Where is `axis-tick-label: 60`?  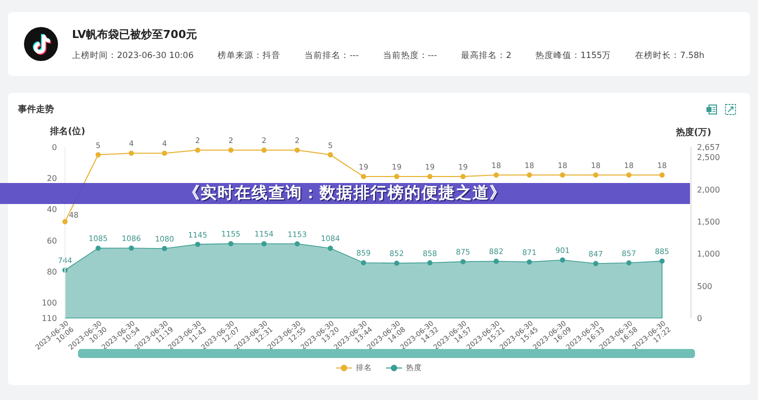
axis-tick-label: 60 is located at coordinates (51, 241).